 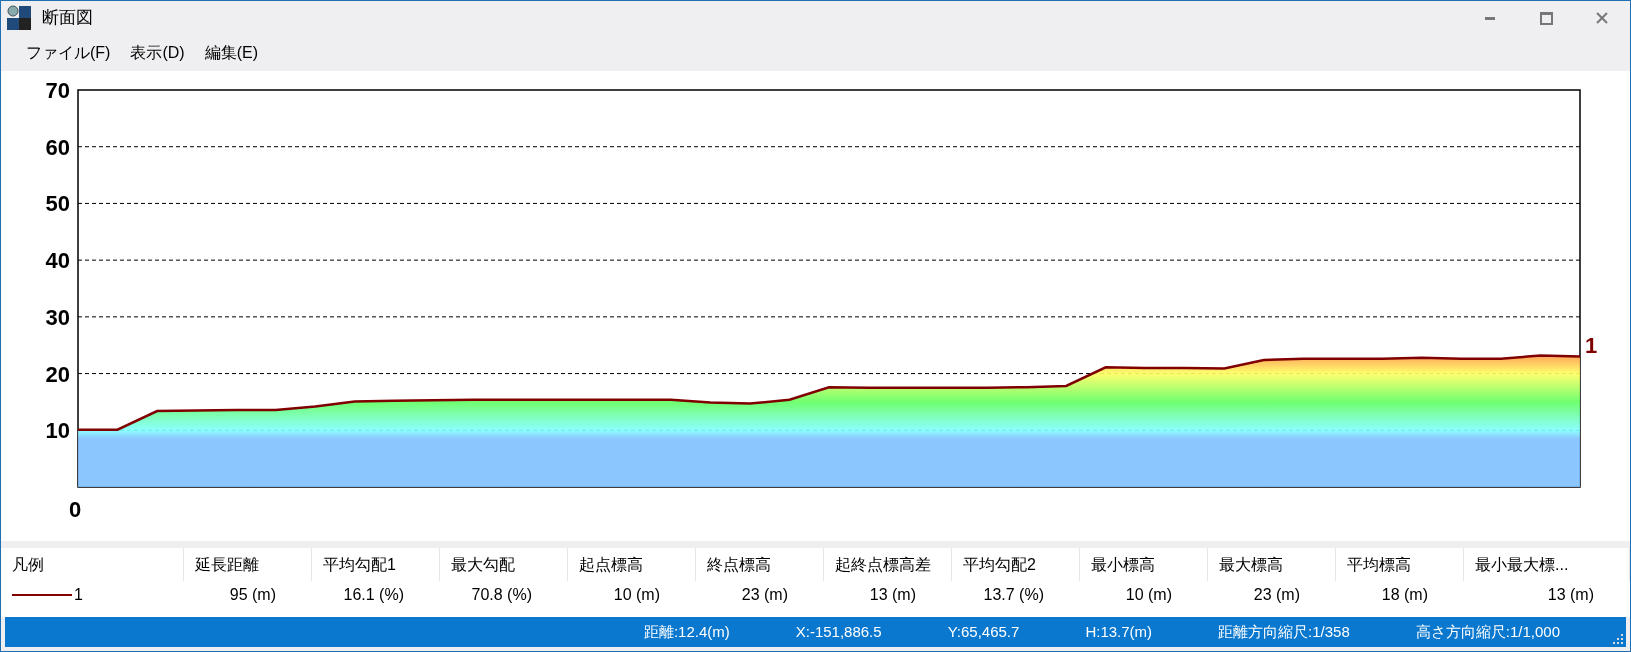 What do you see at coordinates (19, 18) in the screenshot?
I see `app-icon` at bounding box center [19, 18].